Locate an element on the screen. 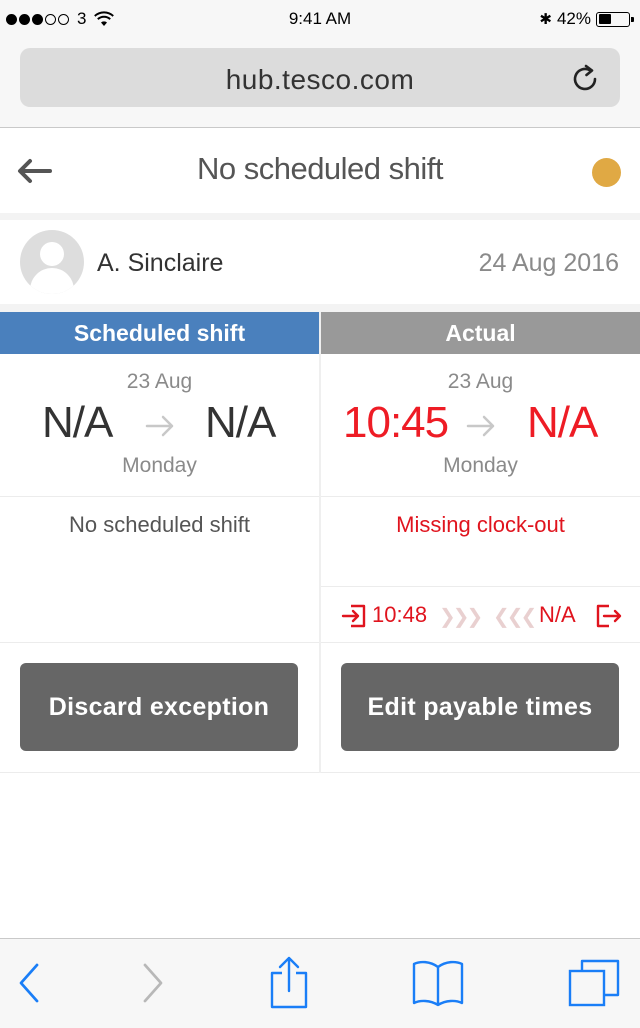 This screenshot has width=640, height=1028. avatar-head is located at coordinates (52, 254).